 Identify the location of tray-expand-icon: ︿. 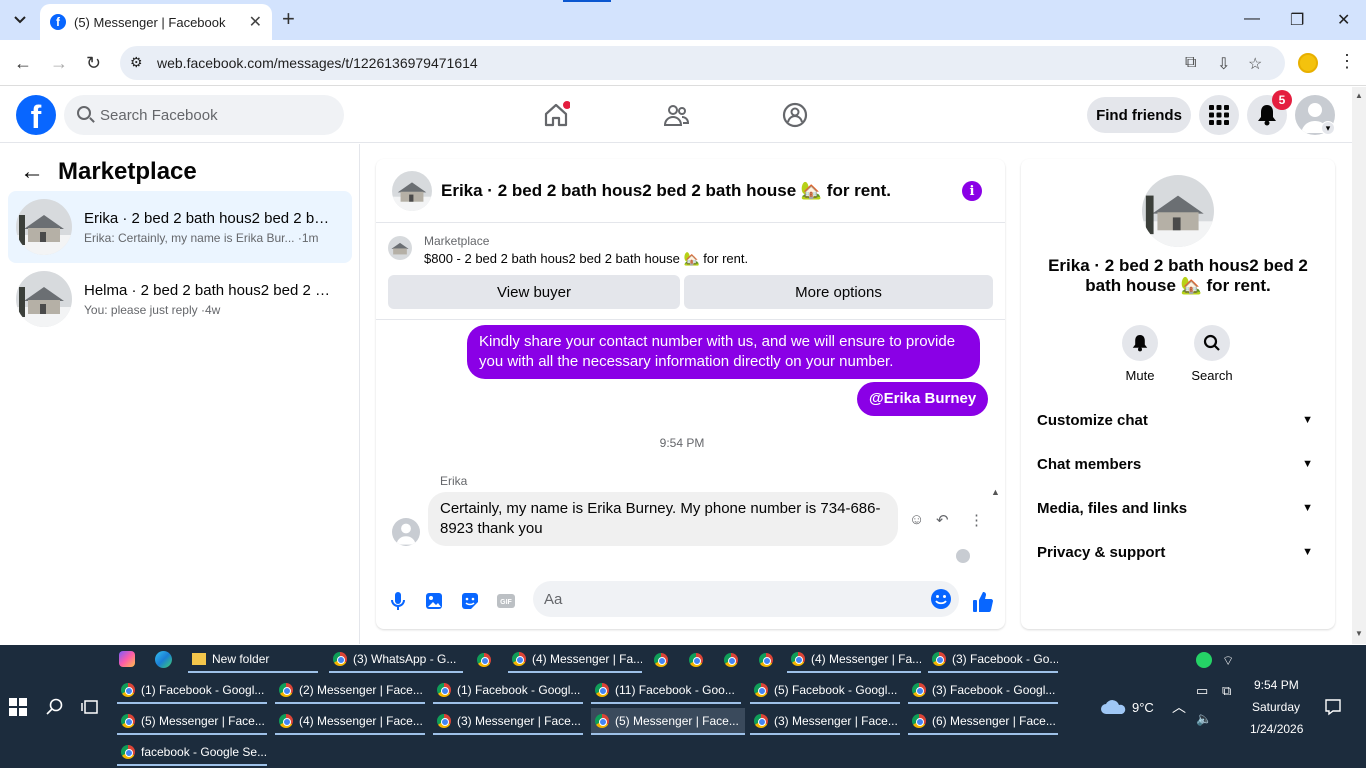
(1179, 707).